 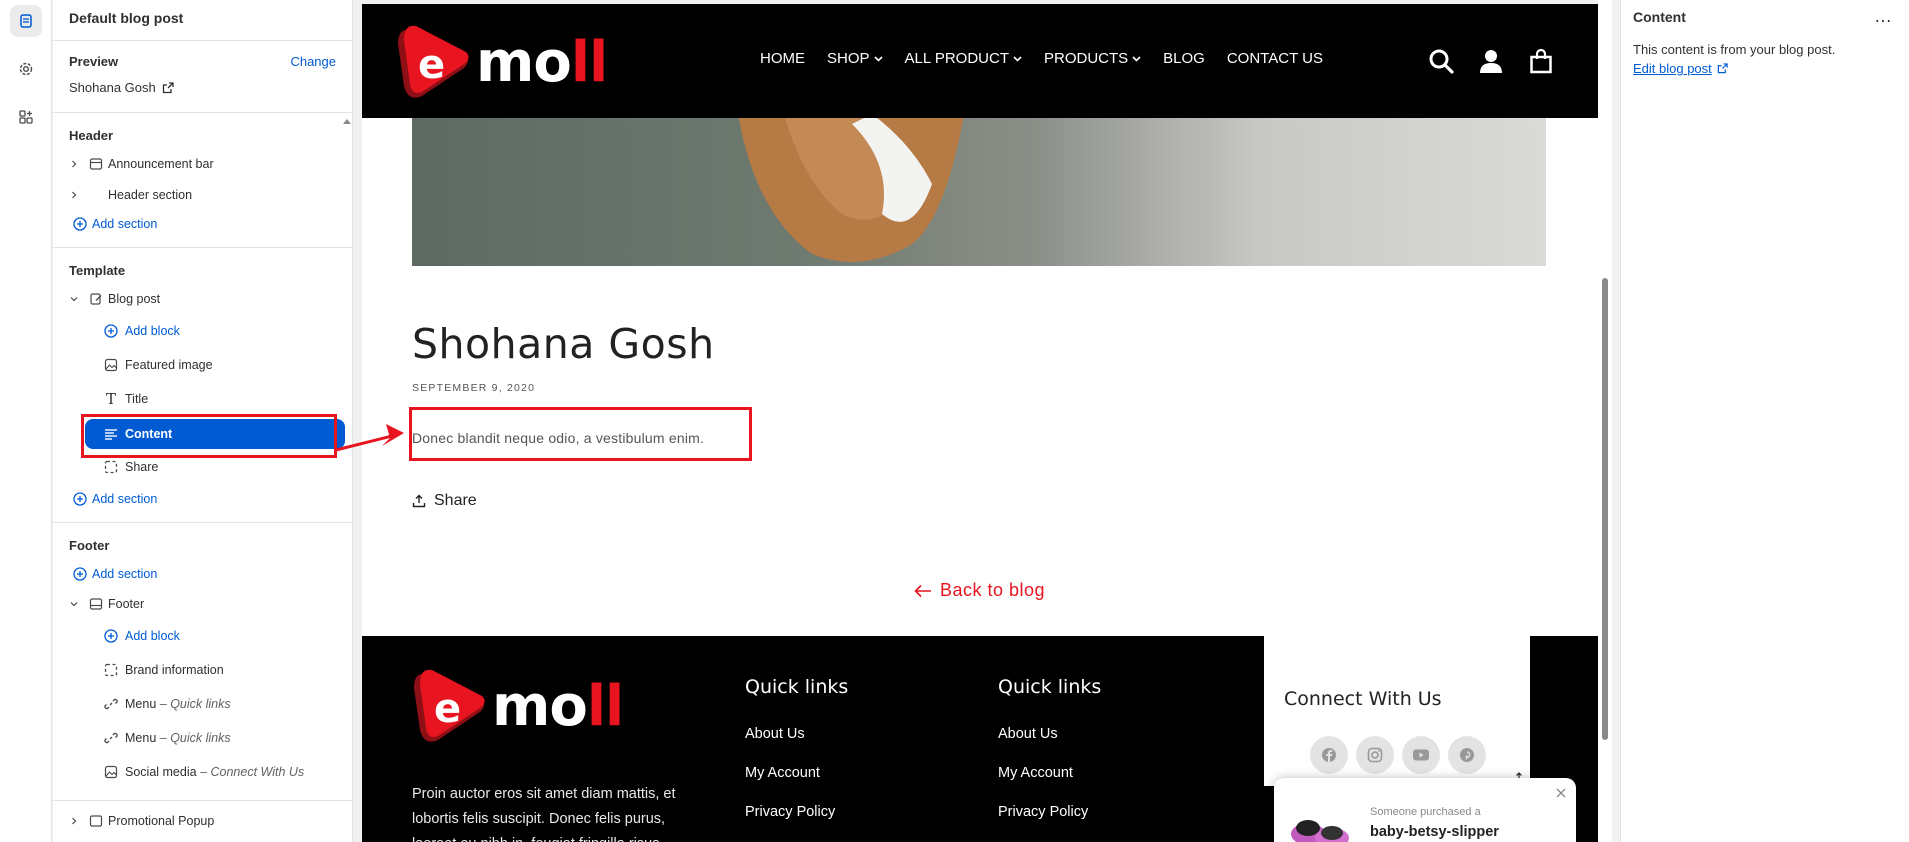 What do you see at coordinates (979, 590) in the screenshot?
I see `back-to-blog-link: Back to blog` at bounding box center [979, 590].